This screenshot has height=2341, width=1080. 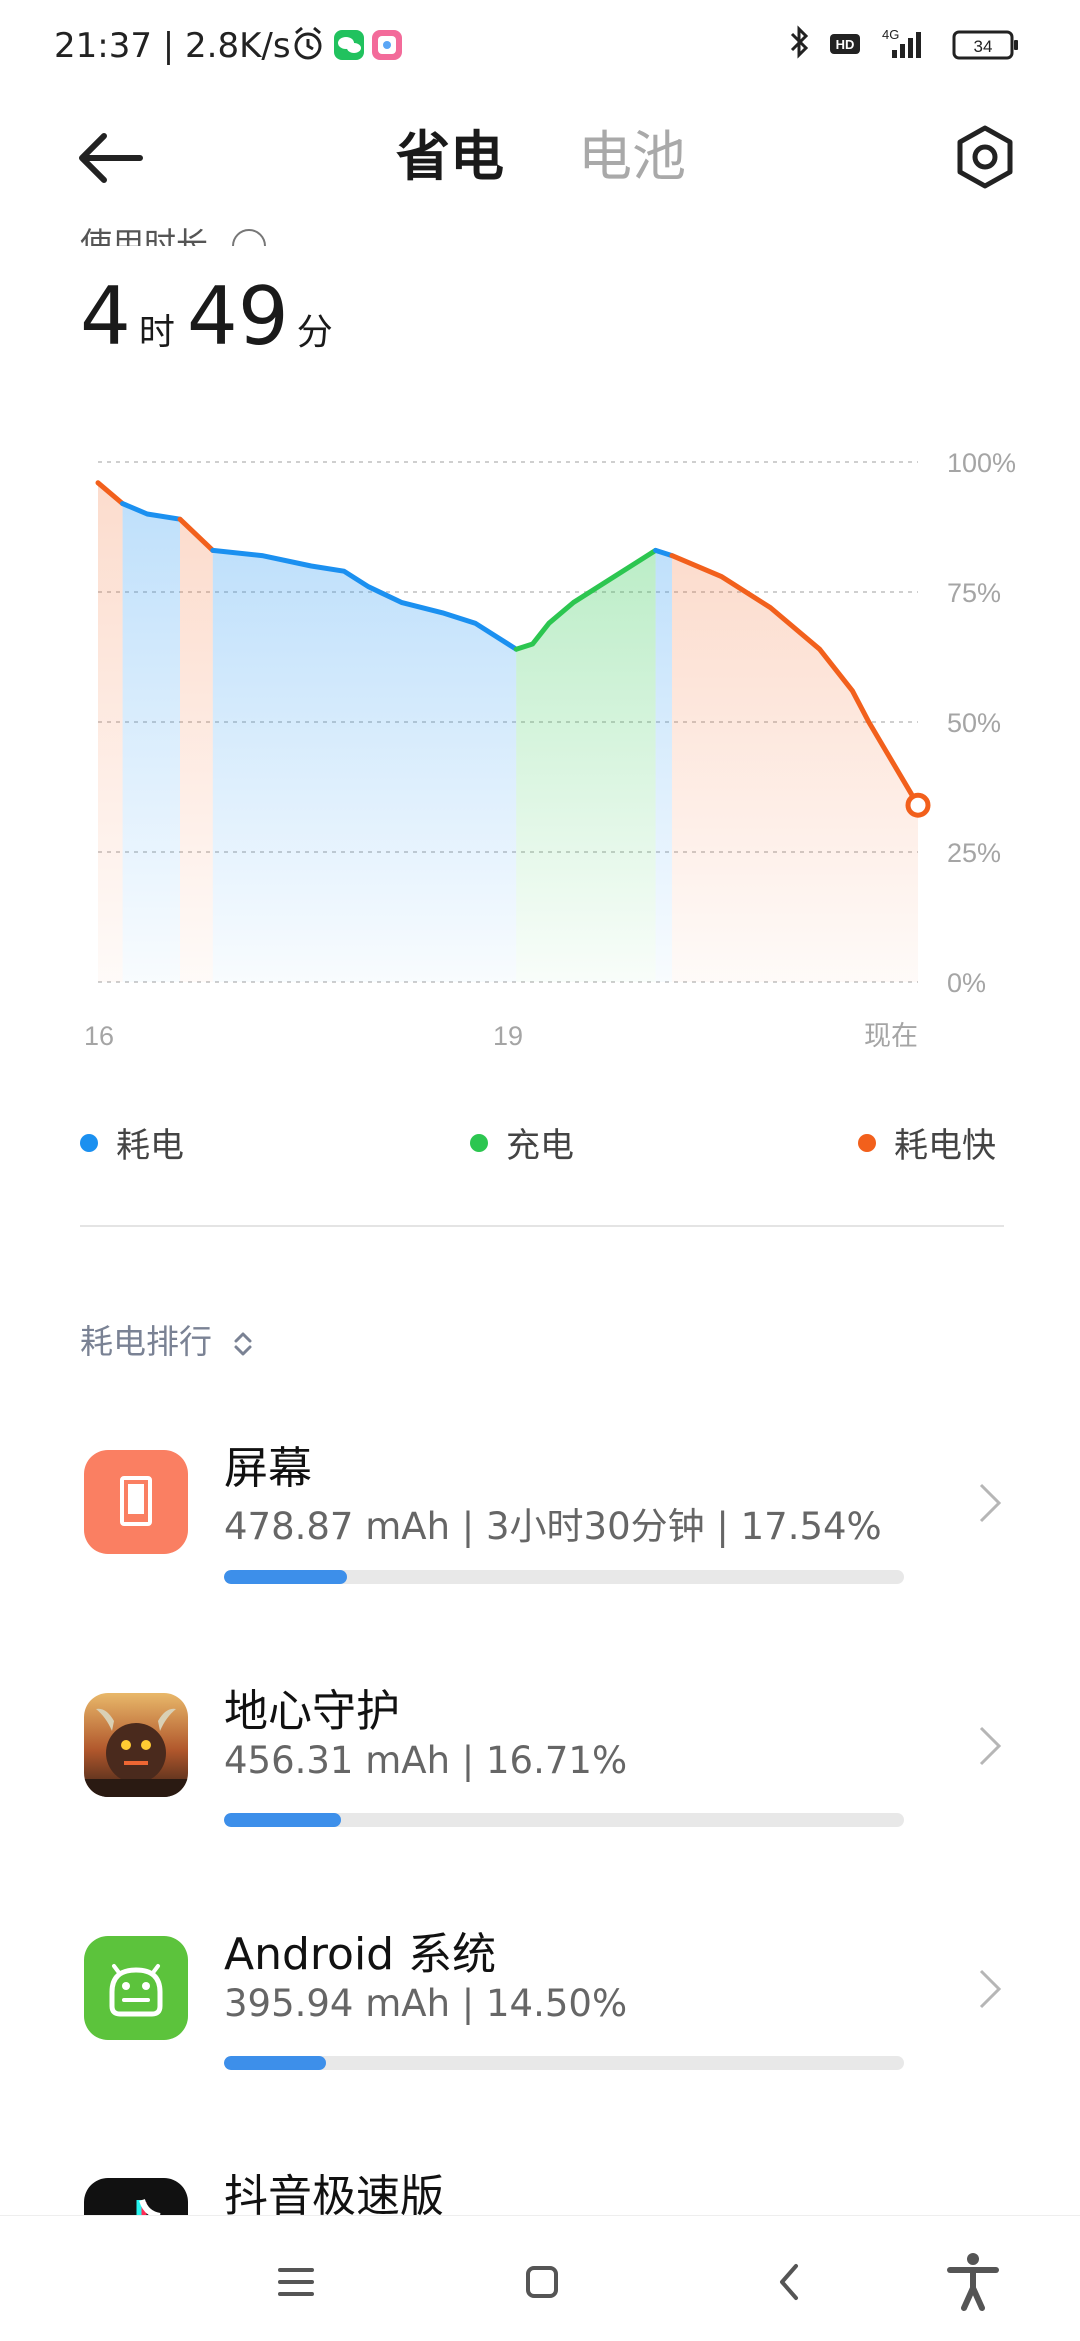 What do you see at coordinates (790, 2282) in the screenshot?
I see `nav-back-icon` at bounding box center [790, 2282].